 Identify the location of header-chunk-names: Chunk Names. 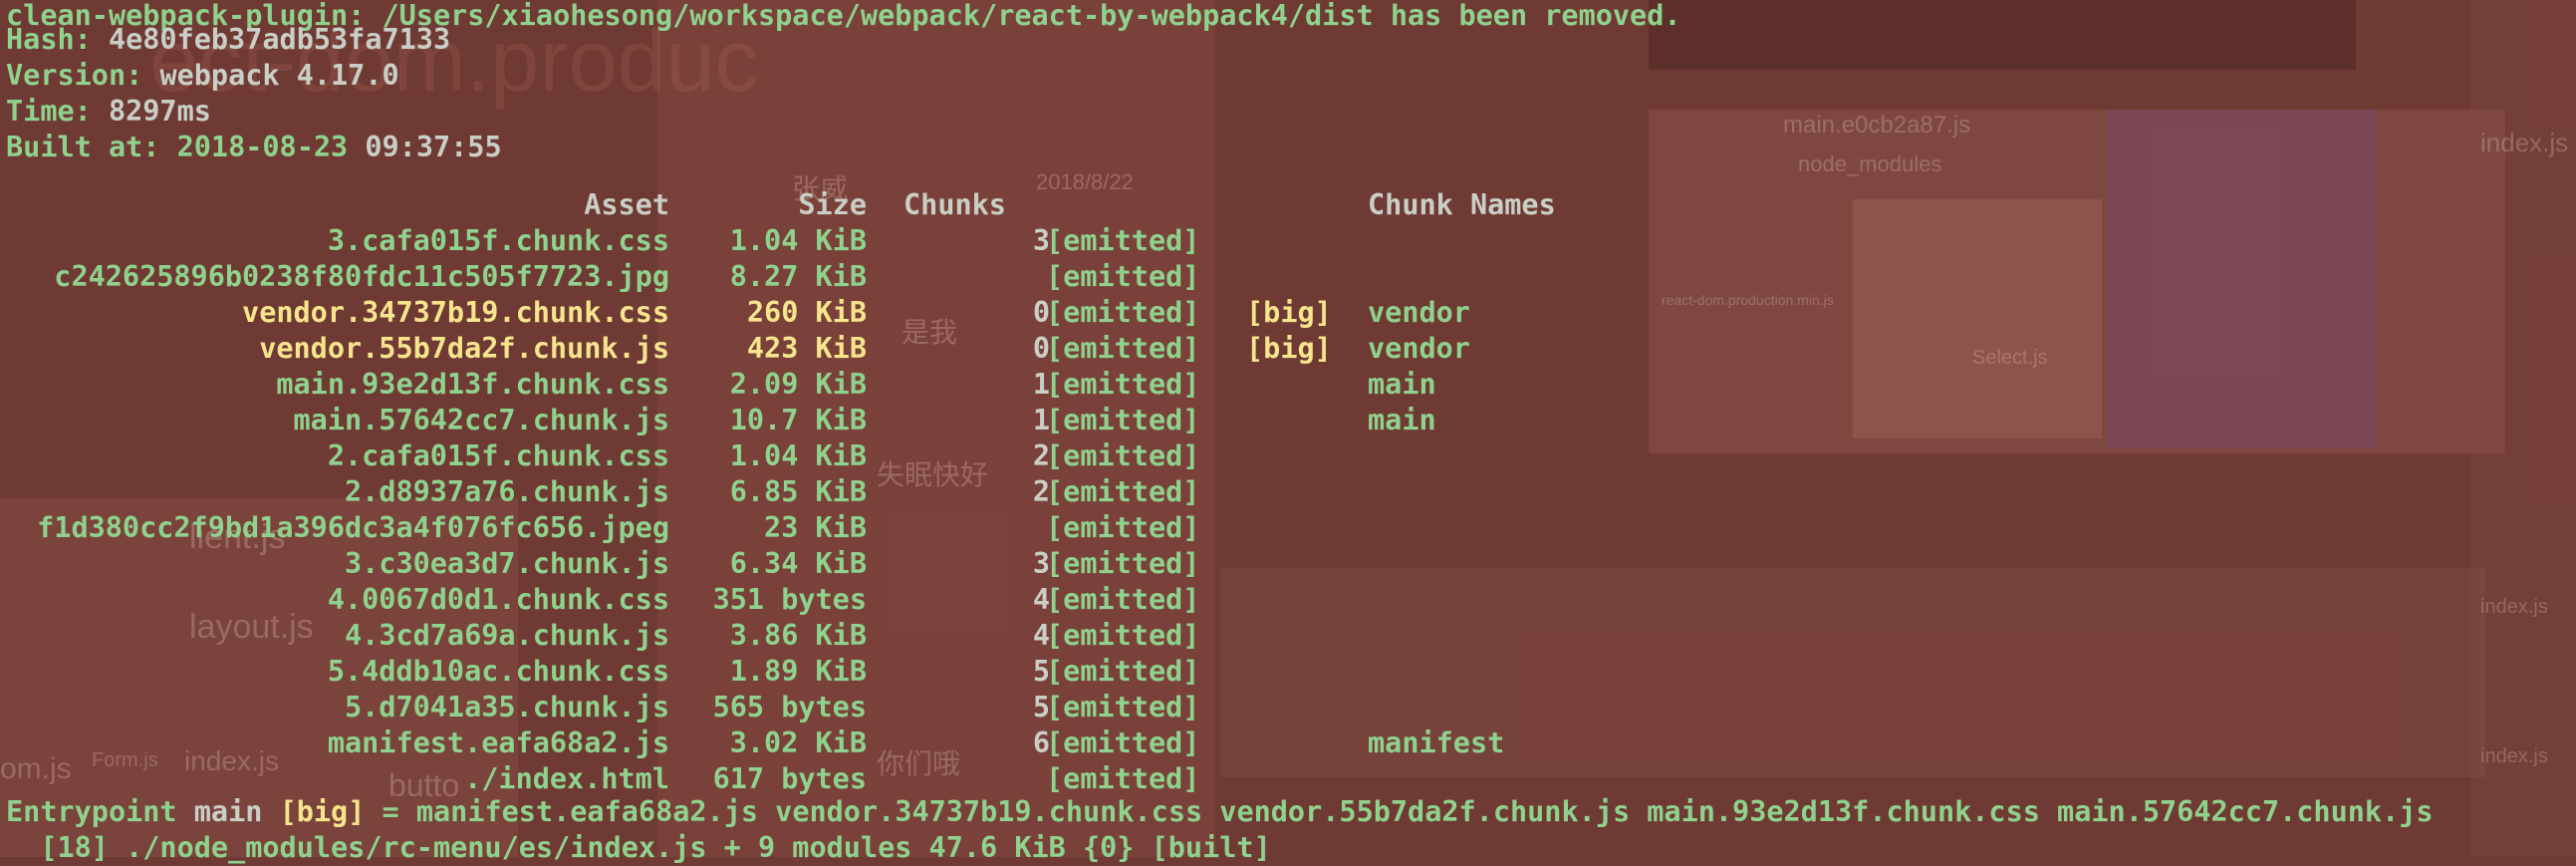
(1462, 204).